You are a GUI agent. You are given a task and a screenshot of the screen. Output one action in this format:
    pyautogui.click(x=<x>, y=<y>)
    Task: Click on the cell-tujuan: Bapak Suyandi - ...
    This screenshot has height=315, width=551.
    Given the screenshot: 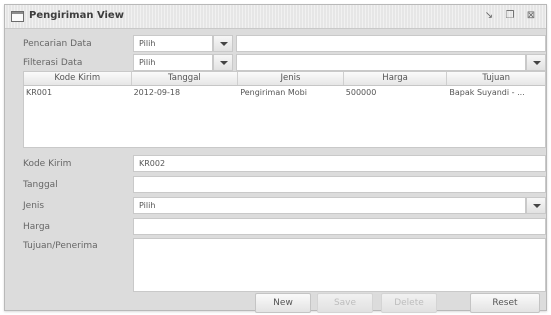 What is the action you would take?
    pyautogui.click(x=487, y=92)
    